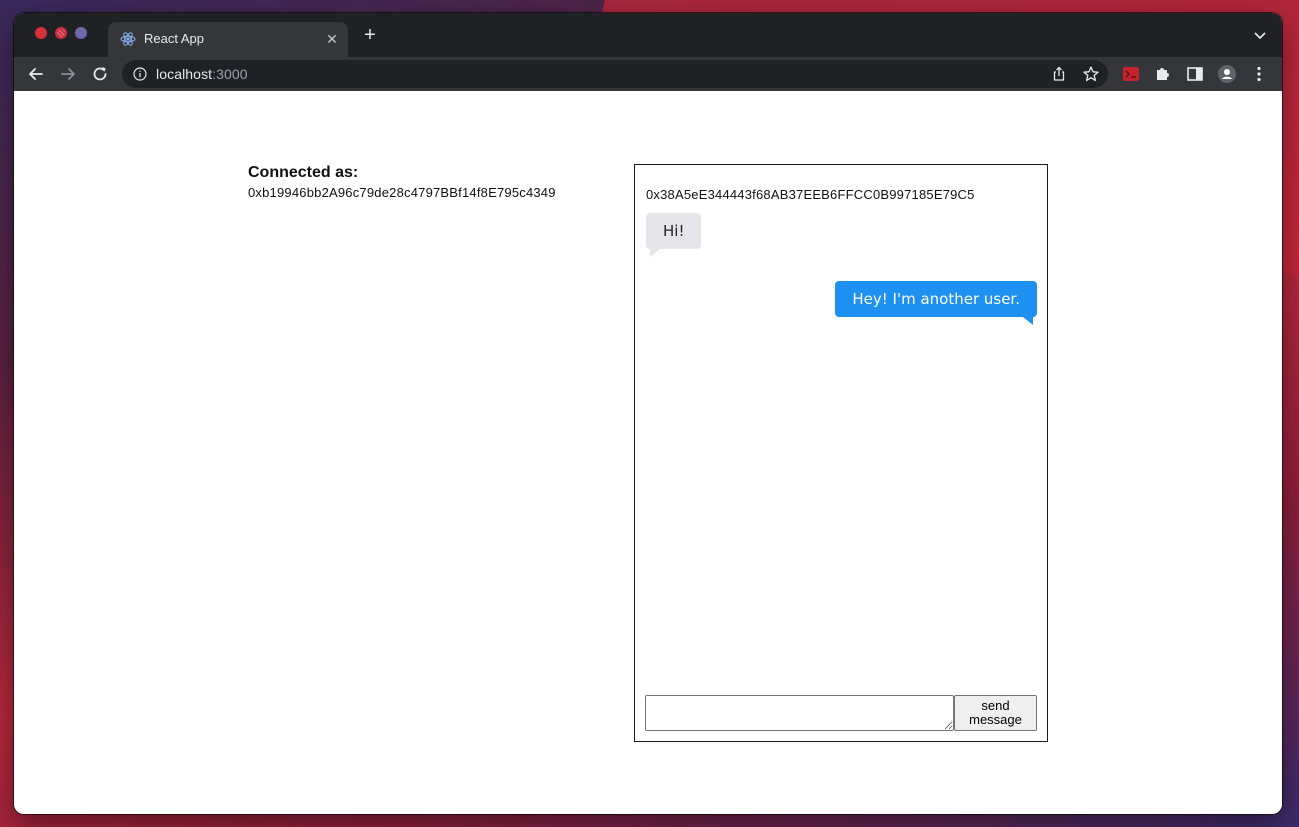 The image size is (1299, 827). I want to click on reload-icon, so click(100, 74).